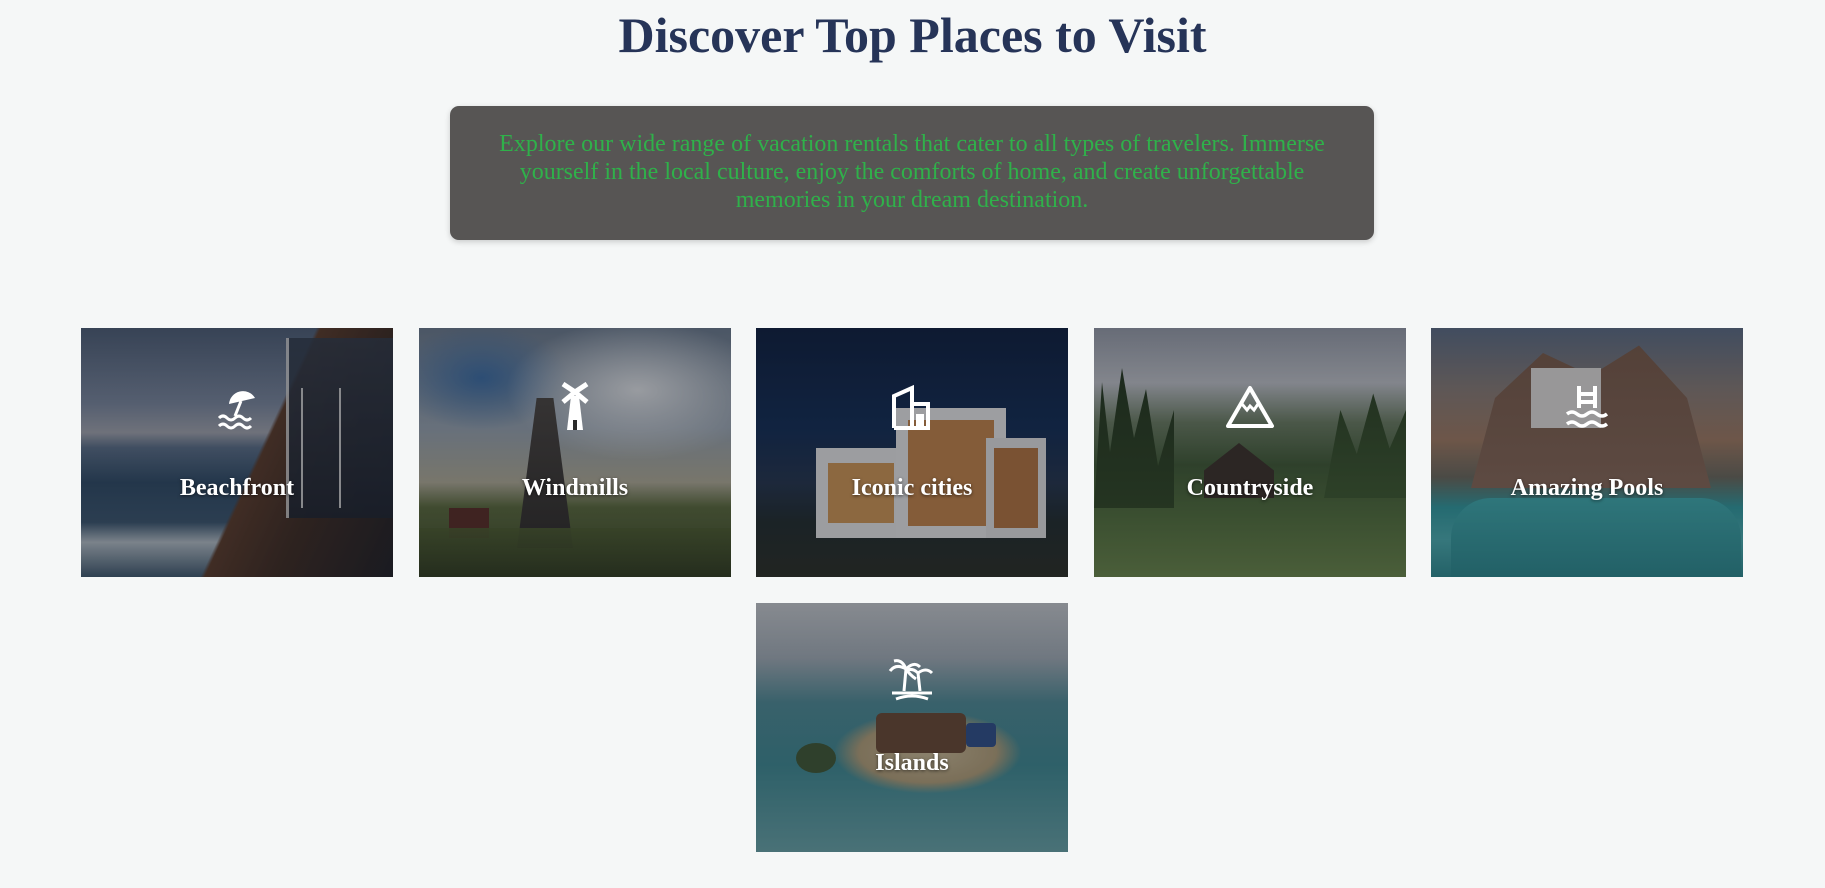 Image resolution: width=1825 pixels, height=888 pixels. What do you see at coordinates (1587, 407) in the screenshot?
I see `pool-icon` at bounding box center [1587, 407].